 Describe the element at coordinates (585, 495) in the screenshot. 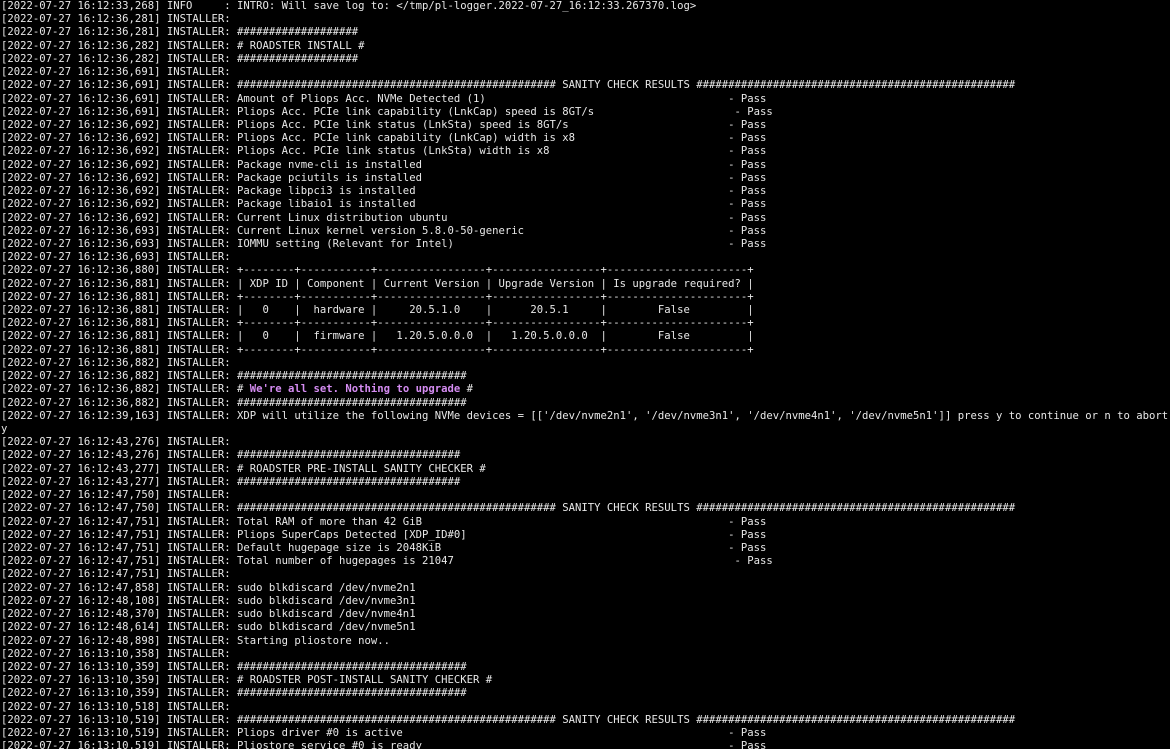

I see `log-line: [2022-07-27 16:12:47,750] INSTALLER:` at that location.